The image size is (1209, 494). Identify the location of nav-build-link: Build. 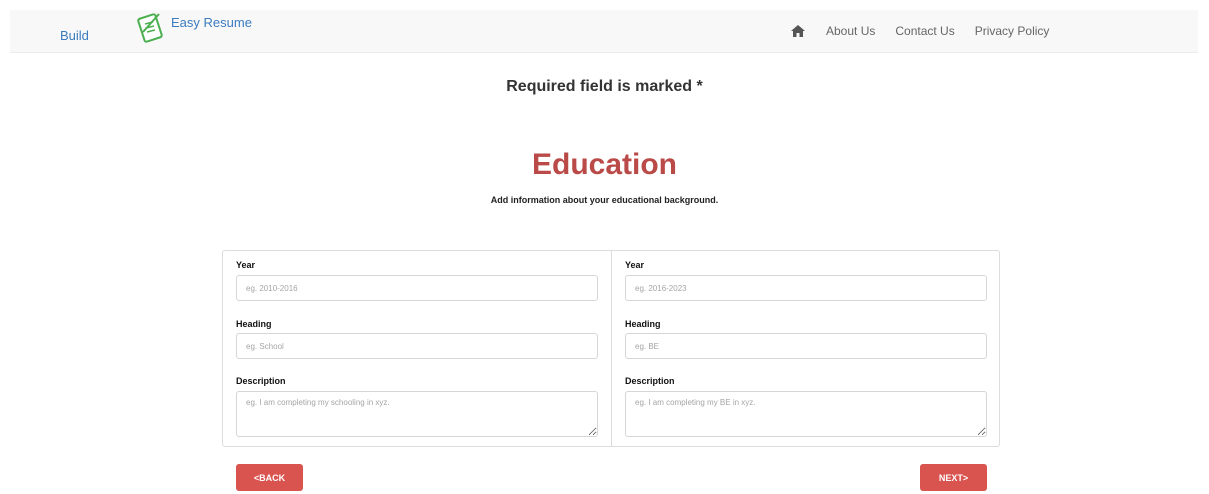
(74, 35).